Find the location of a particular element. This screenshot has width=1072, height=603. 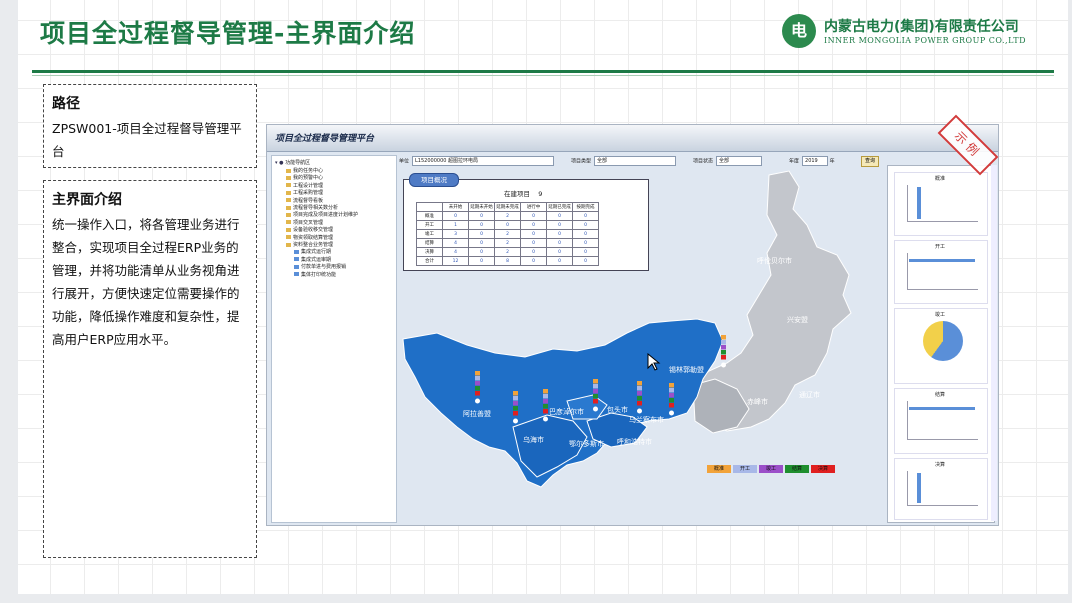

city-wuhai: 乌海市 is located at coordinates (533, 440).